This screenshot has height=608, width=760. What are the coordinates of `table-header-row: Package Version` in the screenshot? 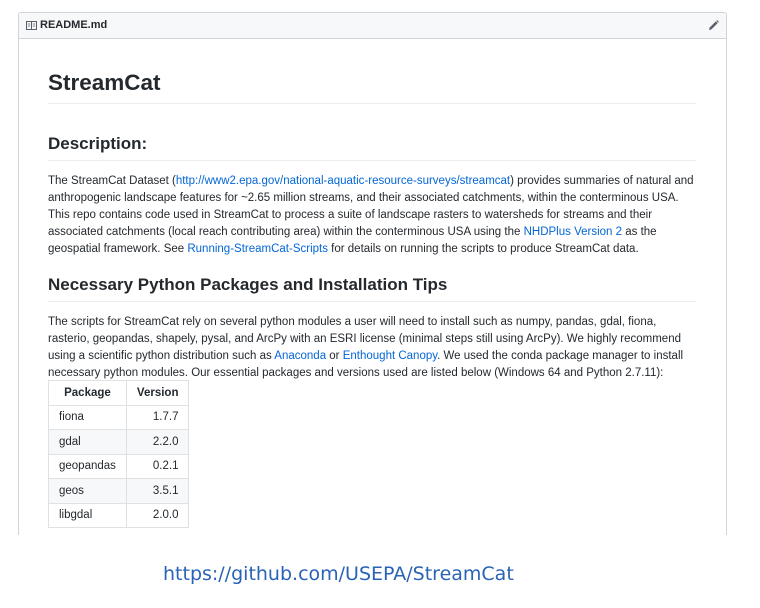 It's located at (119, 393).